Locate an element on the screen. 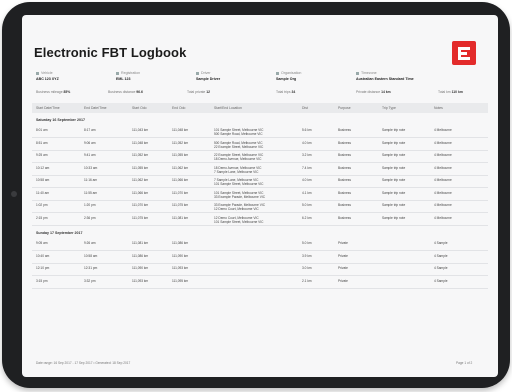  table-cell: 4.0 km is located at coordinates (307, 142).